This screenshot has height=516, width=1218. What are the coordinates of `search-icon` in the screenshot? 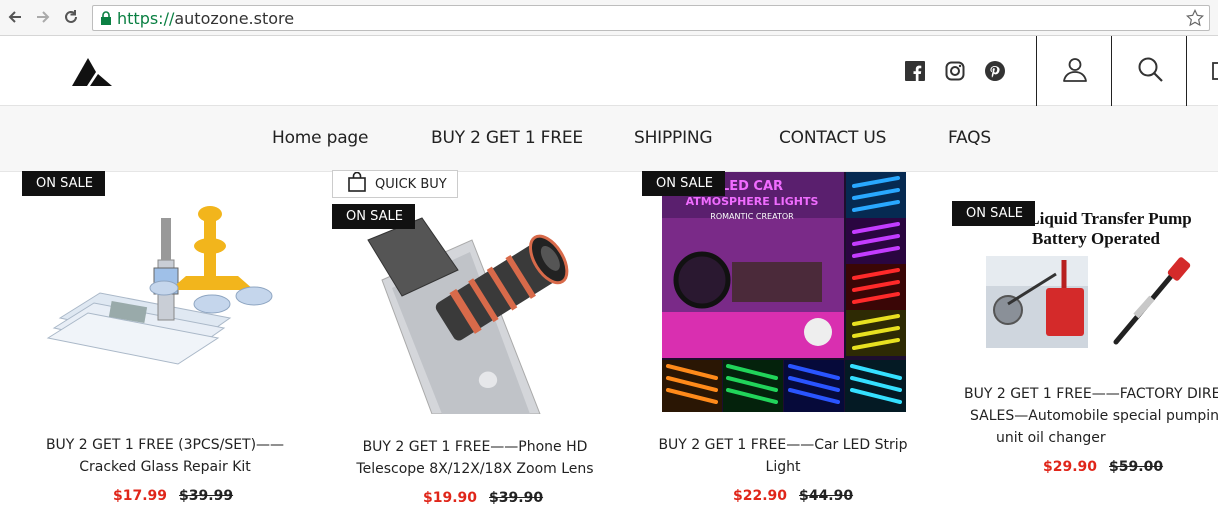 It's located at (1150, 71).